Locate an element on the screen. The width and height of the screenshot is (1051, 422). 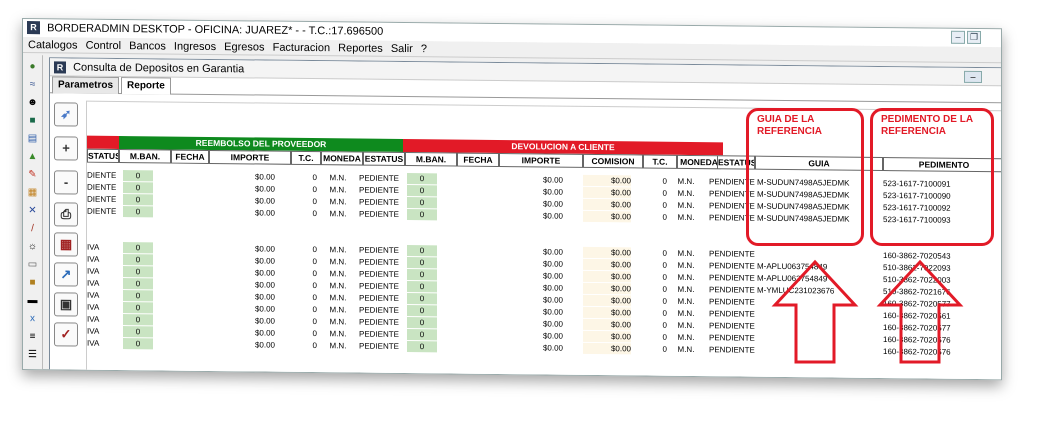
pedimento-arrow-icon is located at coordinates (920, 311).